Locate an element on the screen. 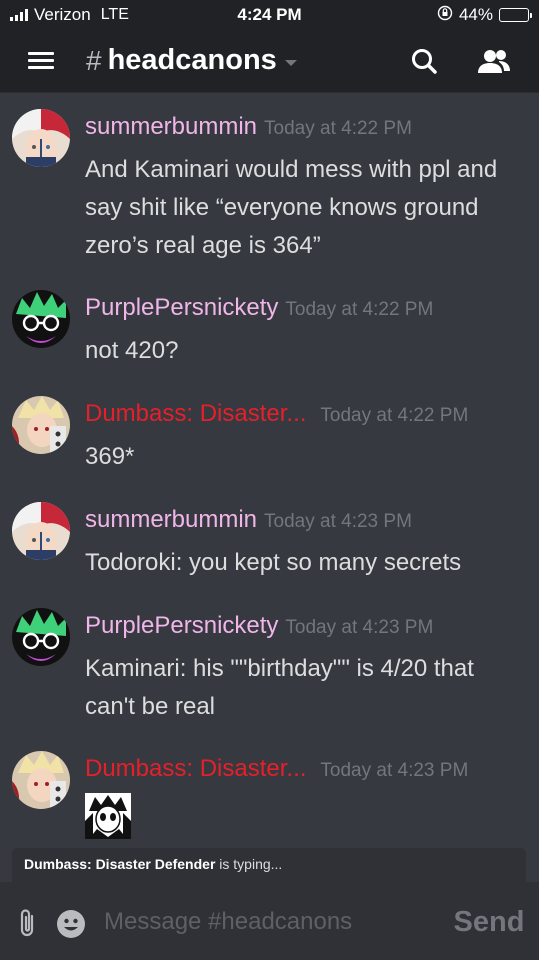 Image resolution: width=539 pixels, height=960 pixels. message-input is located at coordinates (269, 922).